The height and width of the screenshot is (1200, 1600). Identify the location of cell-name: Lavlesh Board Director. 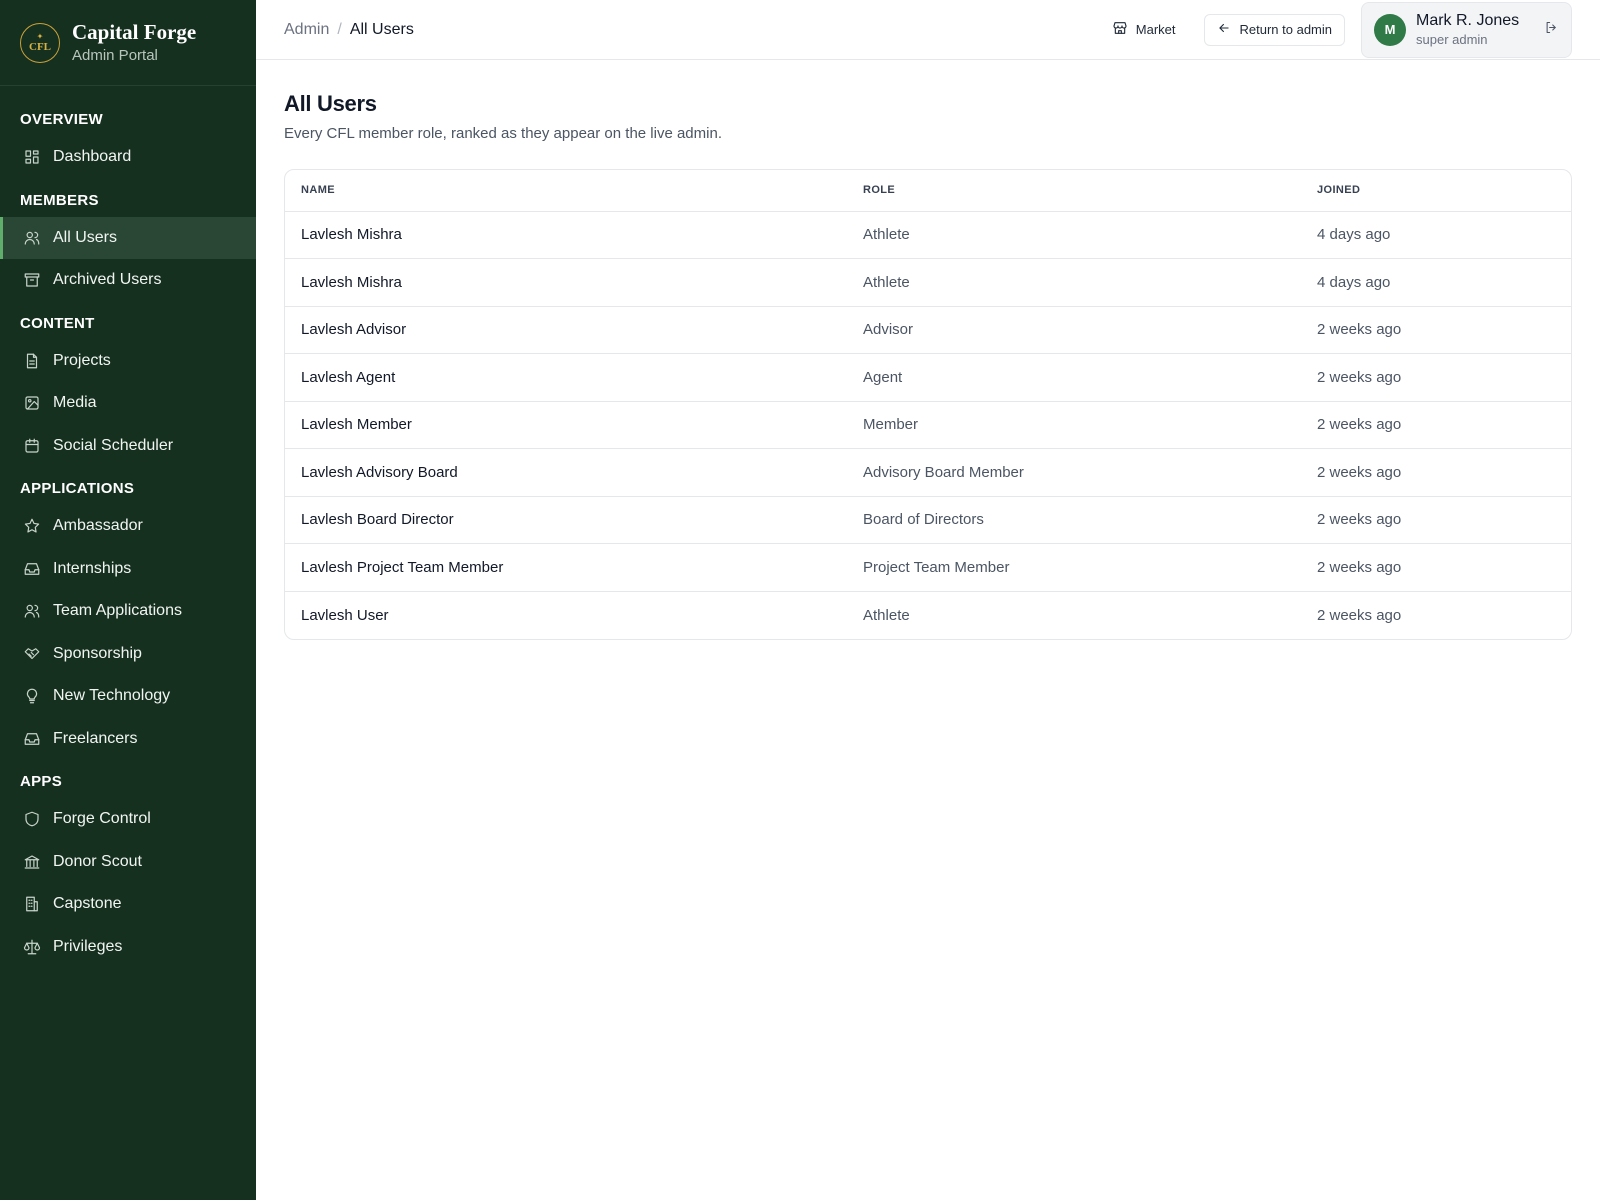
(566, 520).